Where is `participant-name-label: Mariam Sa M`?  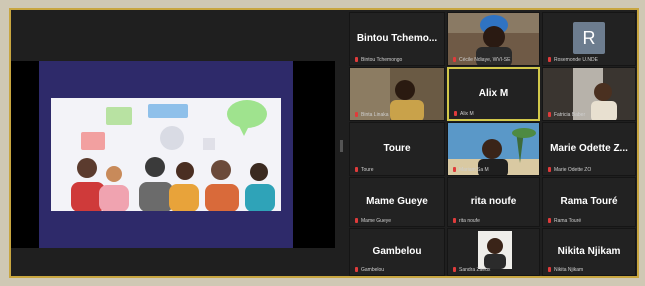 participant-name-label: Mariam Sa M is located at coordinates (495, 170).